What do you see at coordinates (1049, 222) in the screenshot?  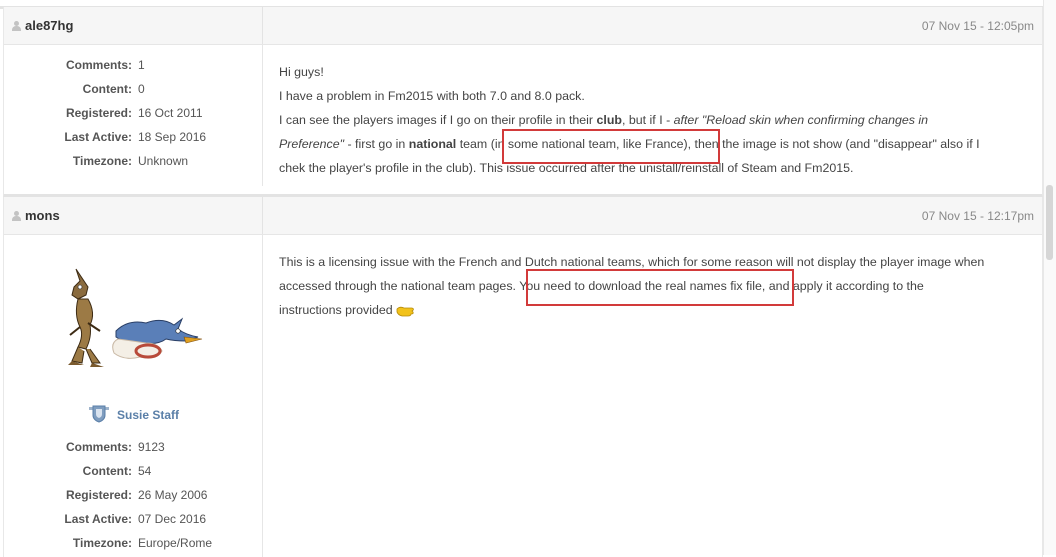 I see `scrollbar-thumb` at bounding box center [1049, 222].